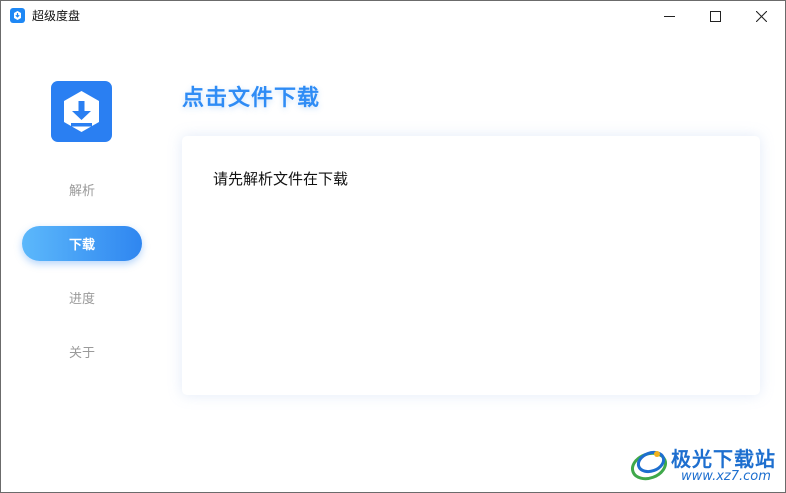 The width and height of the screenshot is (786, 493). I want to click on app-logo, so click(81, 111).